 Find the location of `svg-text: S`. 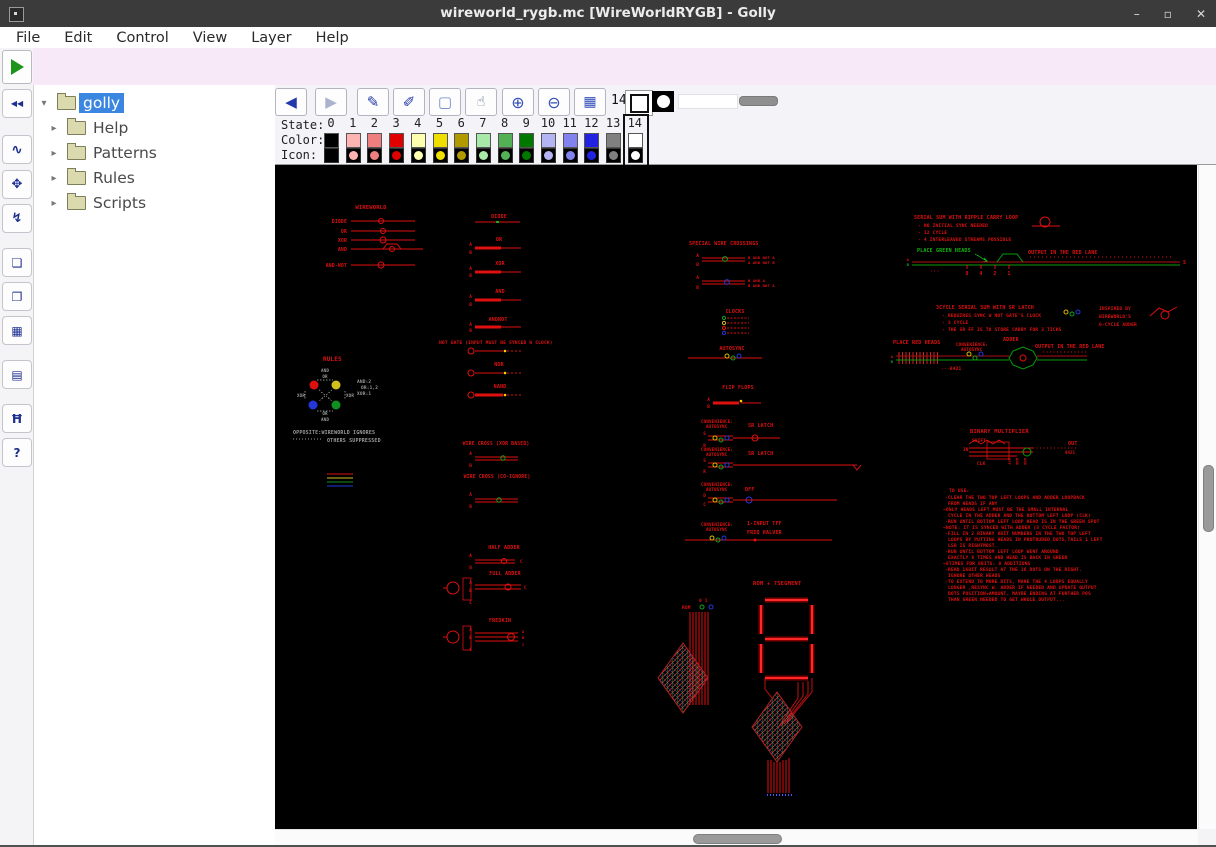

svg-text: S is located at coordinates (704, 461).